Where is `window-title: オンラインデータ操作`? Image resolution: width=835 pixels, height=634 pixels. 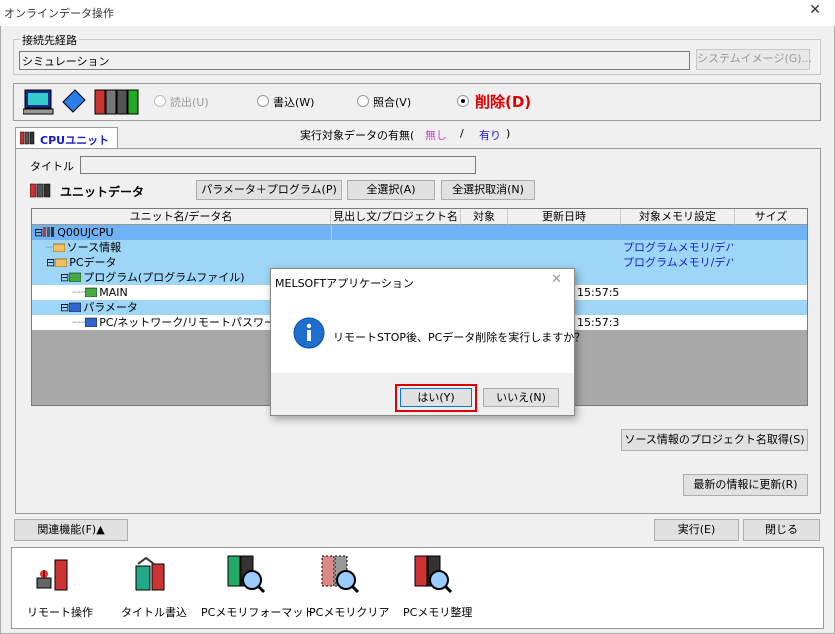
window-title: オンラインデータ操作 is located at coordinates (59, 13).